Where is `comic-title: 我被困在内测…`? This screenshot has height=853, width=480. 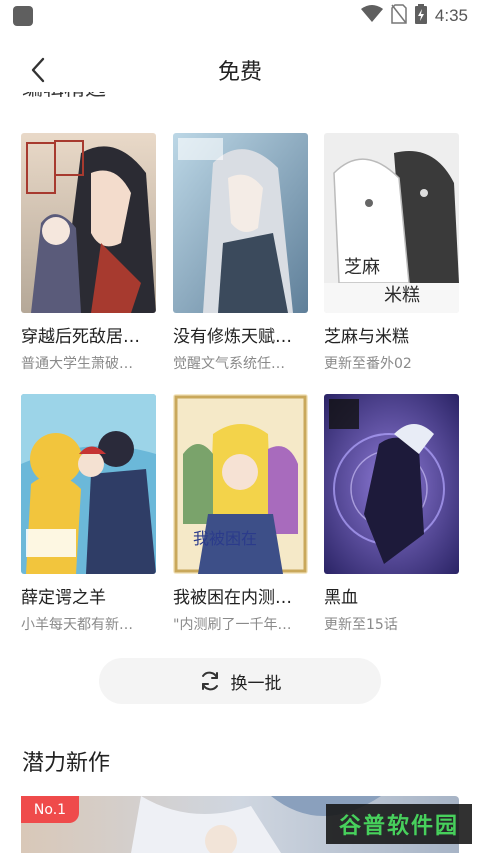 comic-title: 我被困在内测… is located at coordinates (232, 598).